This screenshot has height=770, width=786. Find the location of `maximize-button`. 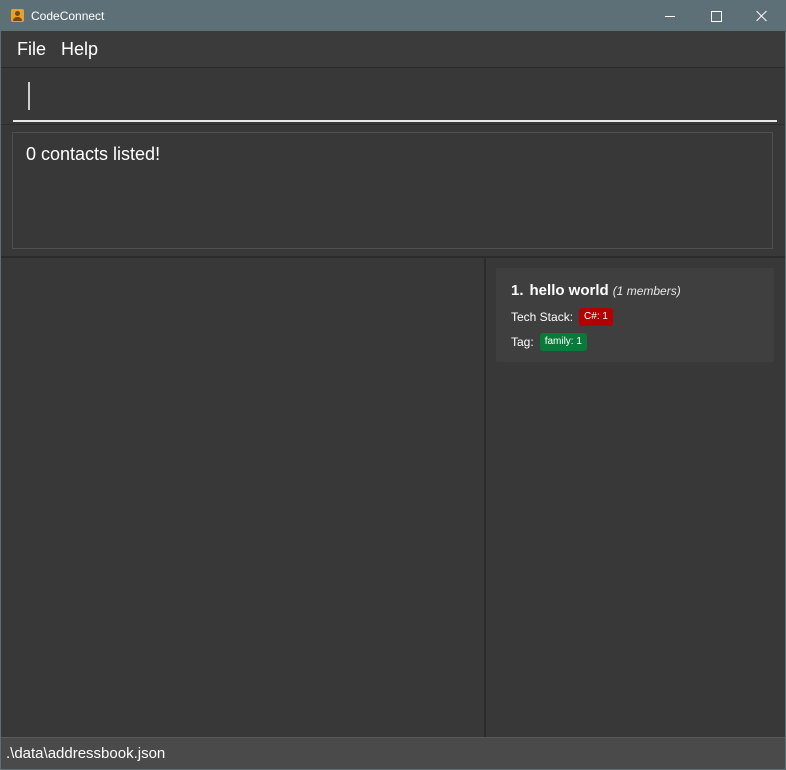

maximize-button is located at coordinates (716, 16).